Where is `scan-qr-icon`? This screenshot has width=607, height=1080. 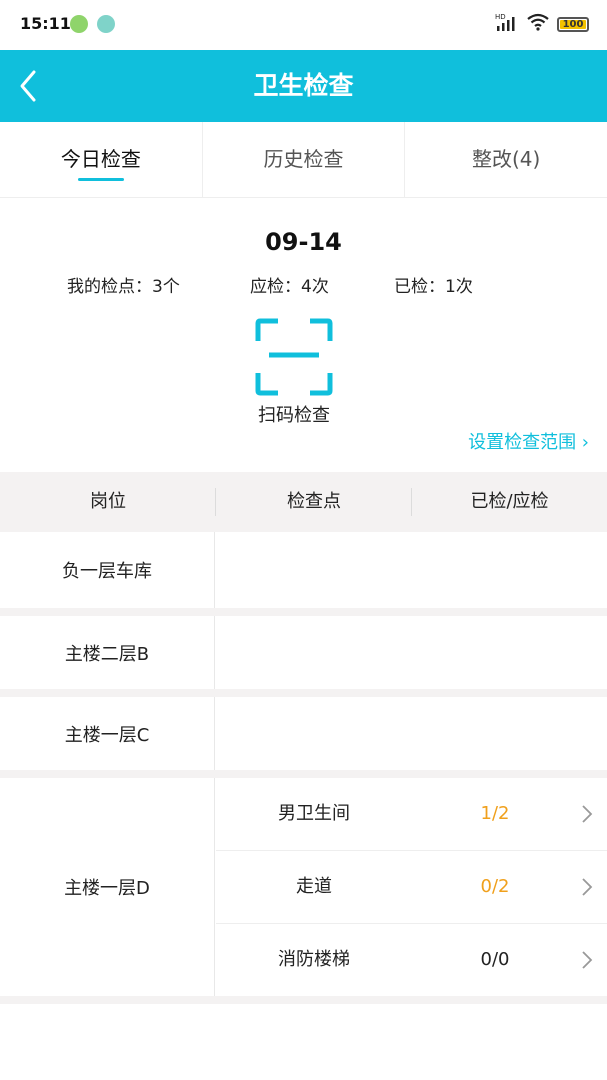 scan-qr-icon is located at coordinates (294, 357).